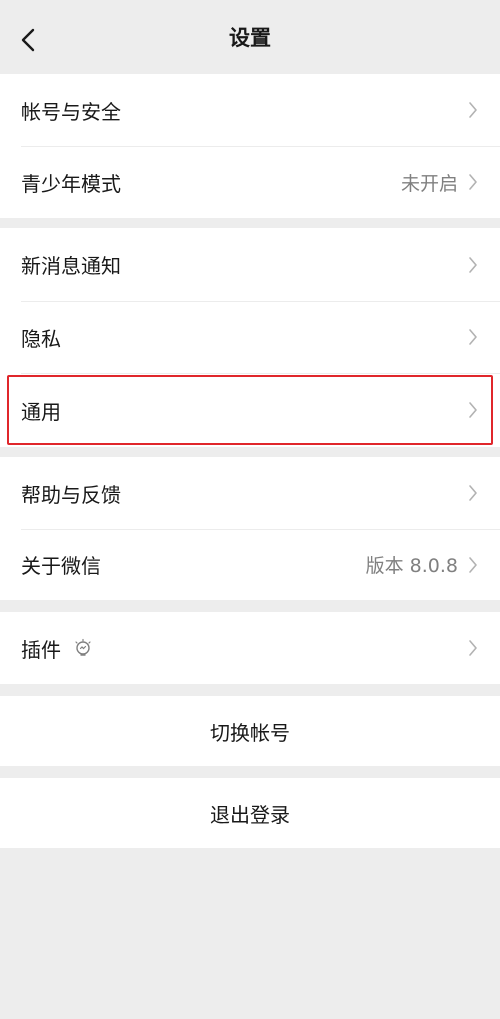 Image resolution: width=500 pixels, height=1019 pixels. Describe the element at coordinates (429, 183) in the screenshot. I see `teen-mode-status: 未开启` at that location.